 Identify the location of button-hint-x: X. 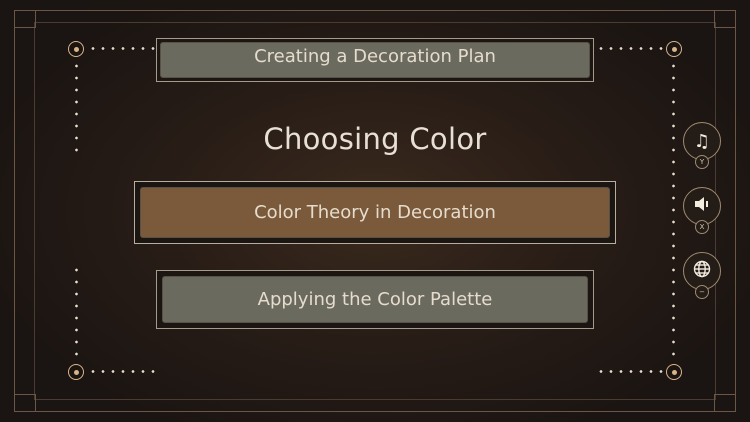
(702, 227).